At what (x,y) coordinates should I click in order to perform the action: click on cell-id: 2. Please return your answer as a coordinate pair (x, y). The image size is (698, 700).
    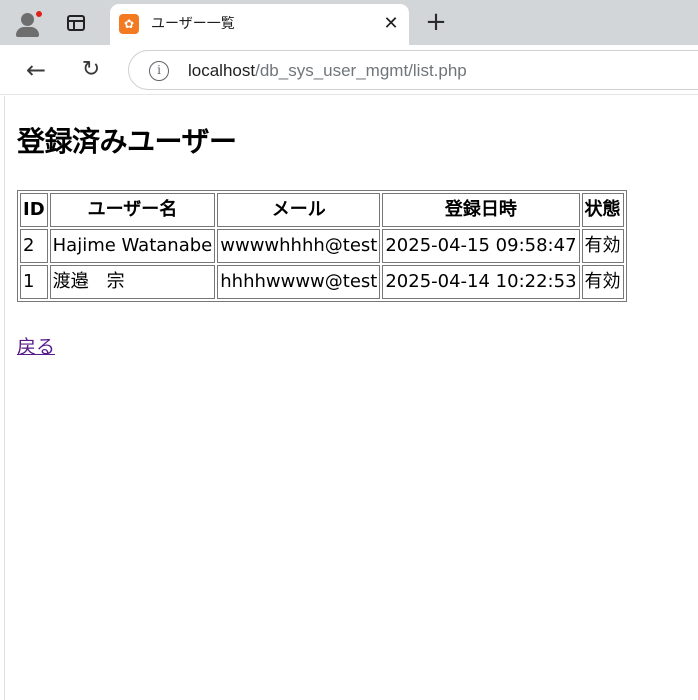
    Looking at the image, I should click on (34, 246).